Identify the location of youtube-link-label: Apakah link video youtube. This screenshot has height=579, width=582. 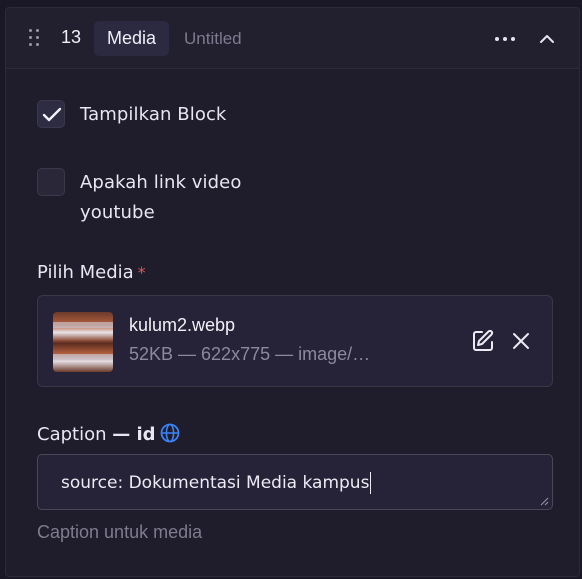
(160, 198).